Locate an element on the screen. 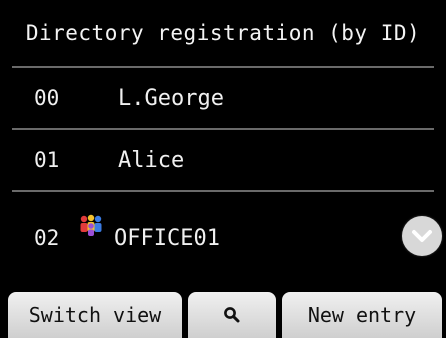 The image size is (446, 338). new-entry-label: New entry is located at coordinates (362, 315).